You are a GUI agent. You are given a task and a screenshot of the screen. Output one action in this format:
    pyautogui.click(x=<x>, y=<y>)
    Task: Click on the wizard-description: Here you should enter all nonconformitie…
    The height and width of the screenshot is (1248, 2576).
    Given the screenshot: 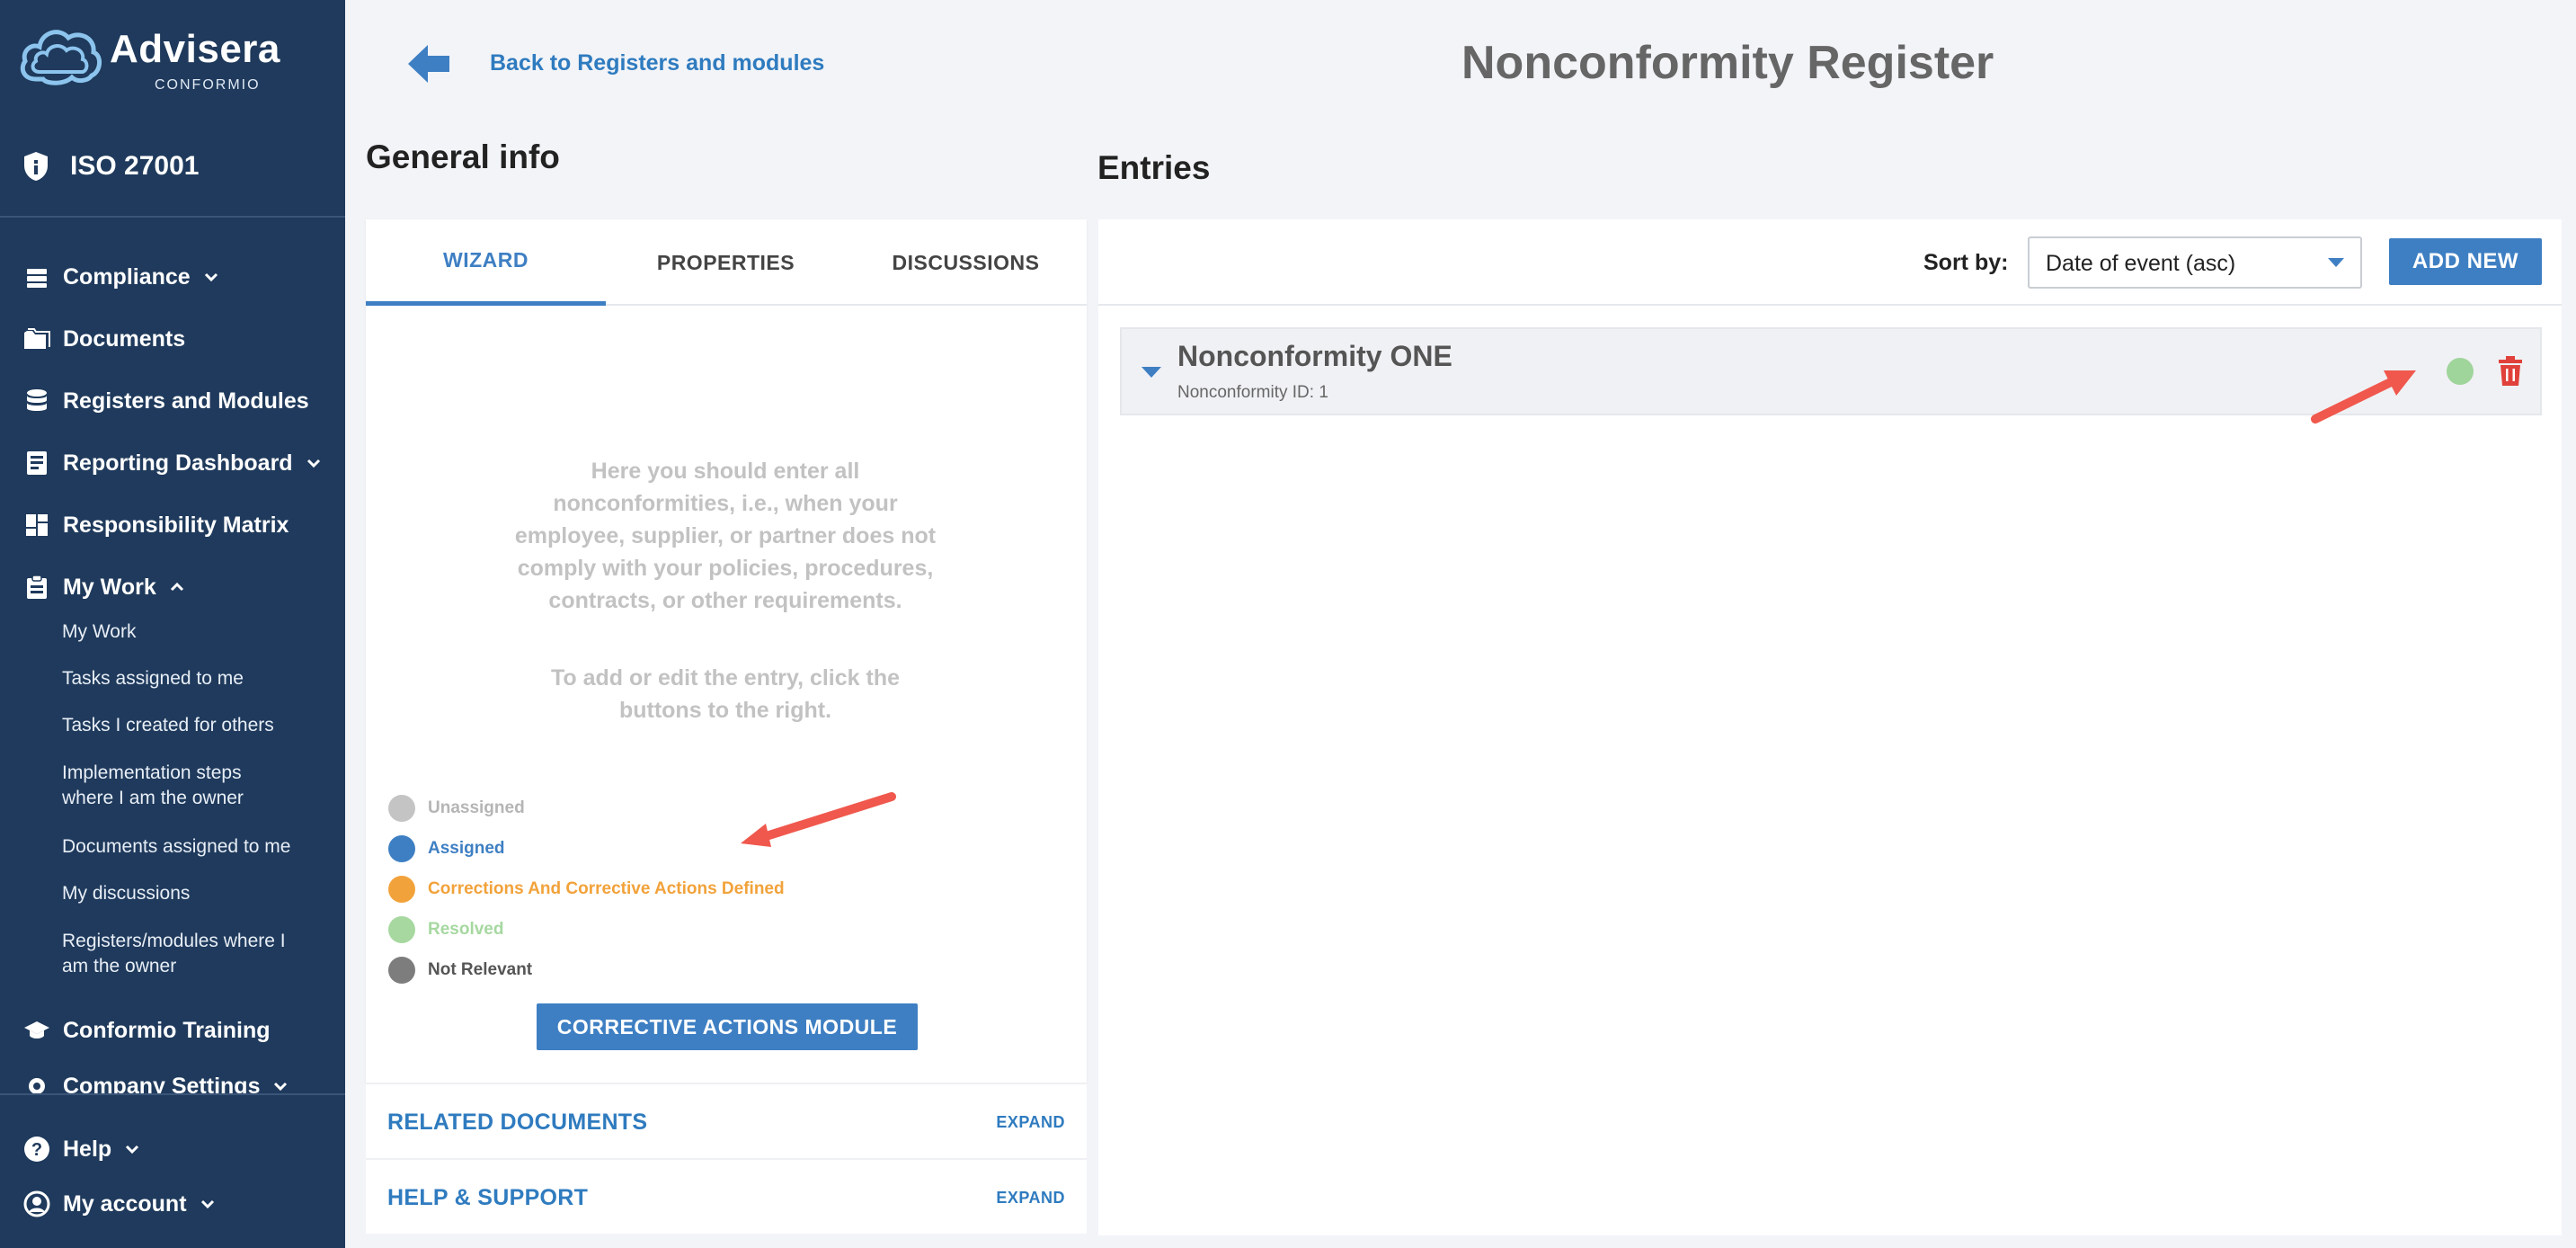 What is the action you would take?
    pyautogui.click(x=725, y=536)
    